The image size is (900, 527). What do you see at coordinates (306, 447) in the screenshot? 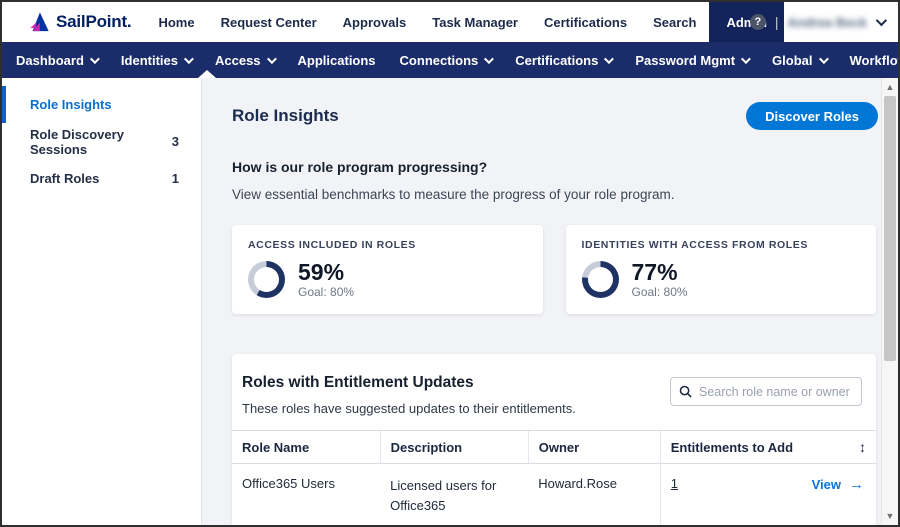
I see `column-role-name: Role Name` at bounding box center [306, 447].